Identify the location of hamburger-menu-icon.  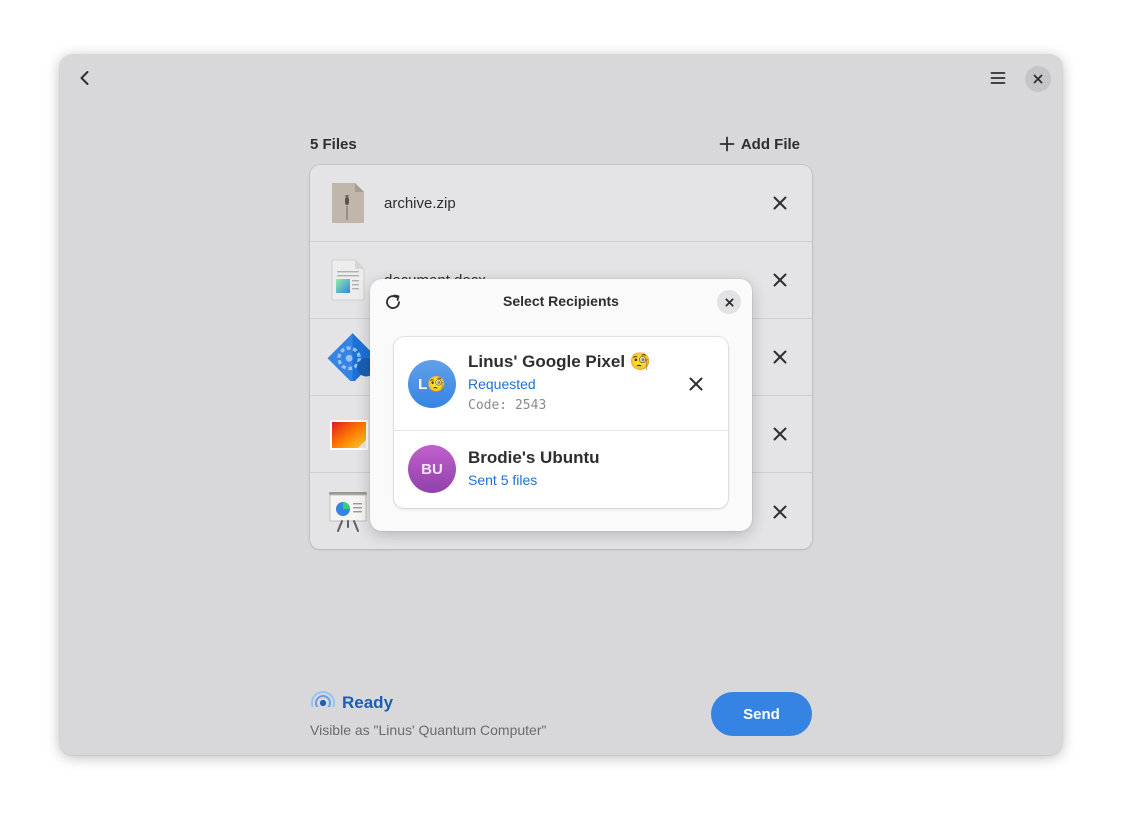
(998, 78).